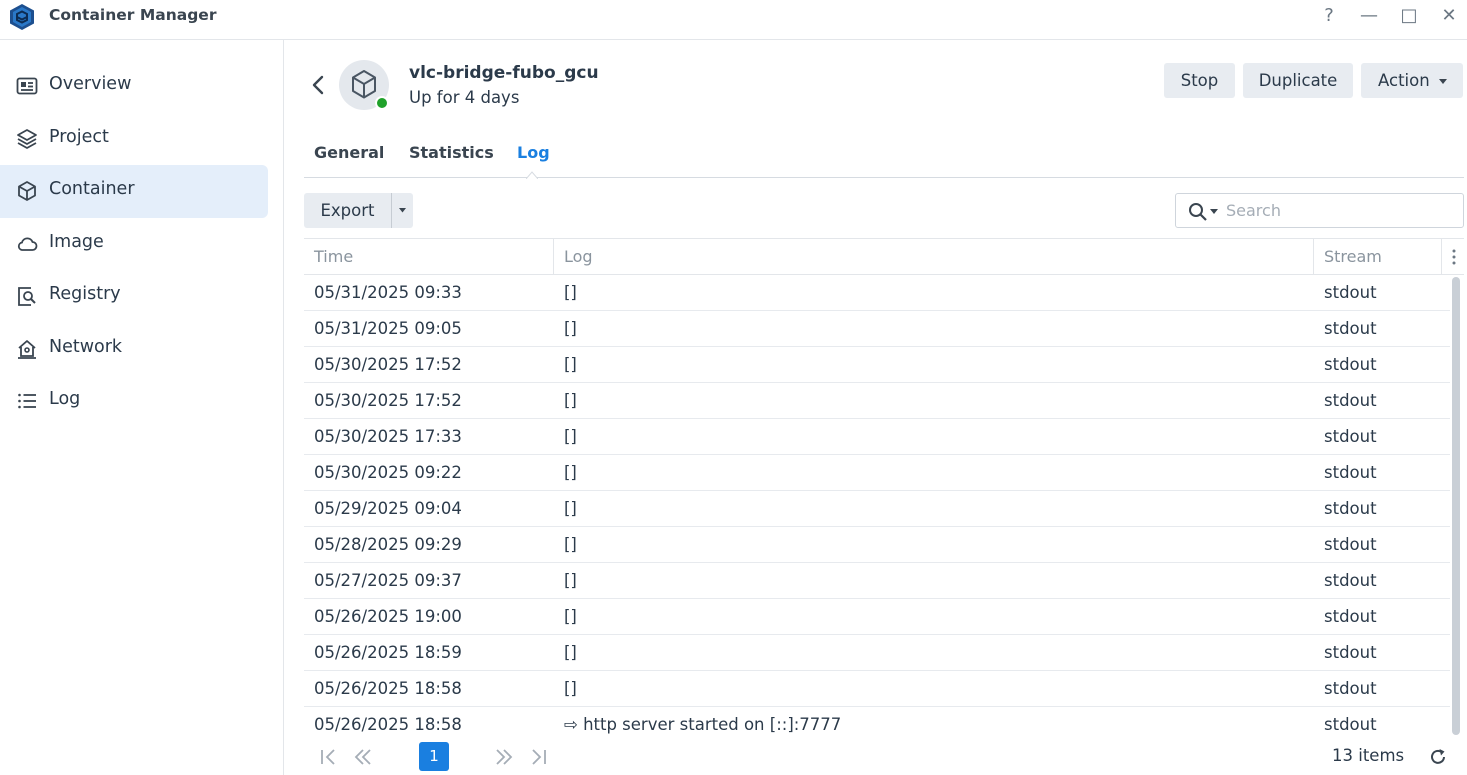 The width and height of the screenshot is (1467, 775). What do you see at coordinates (1329, 16) in the screenshot?
I see `help-button: ?` at bounding box center [1329, 16].